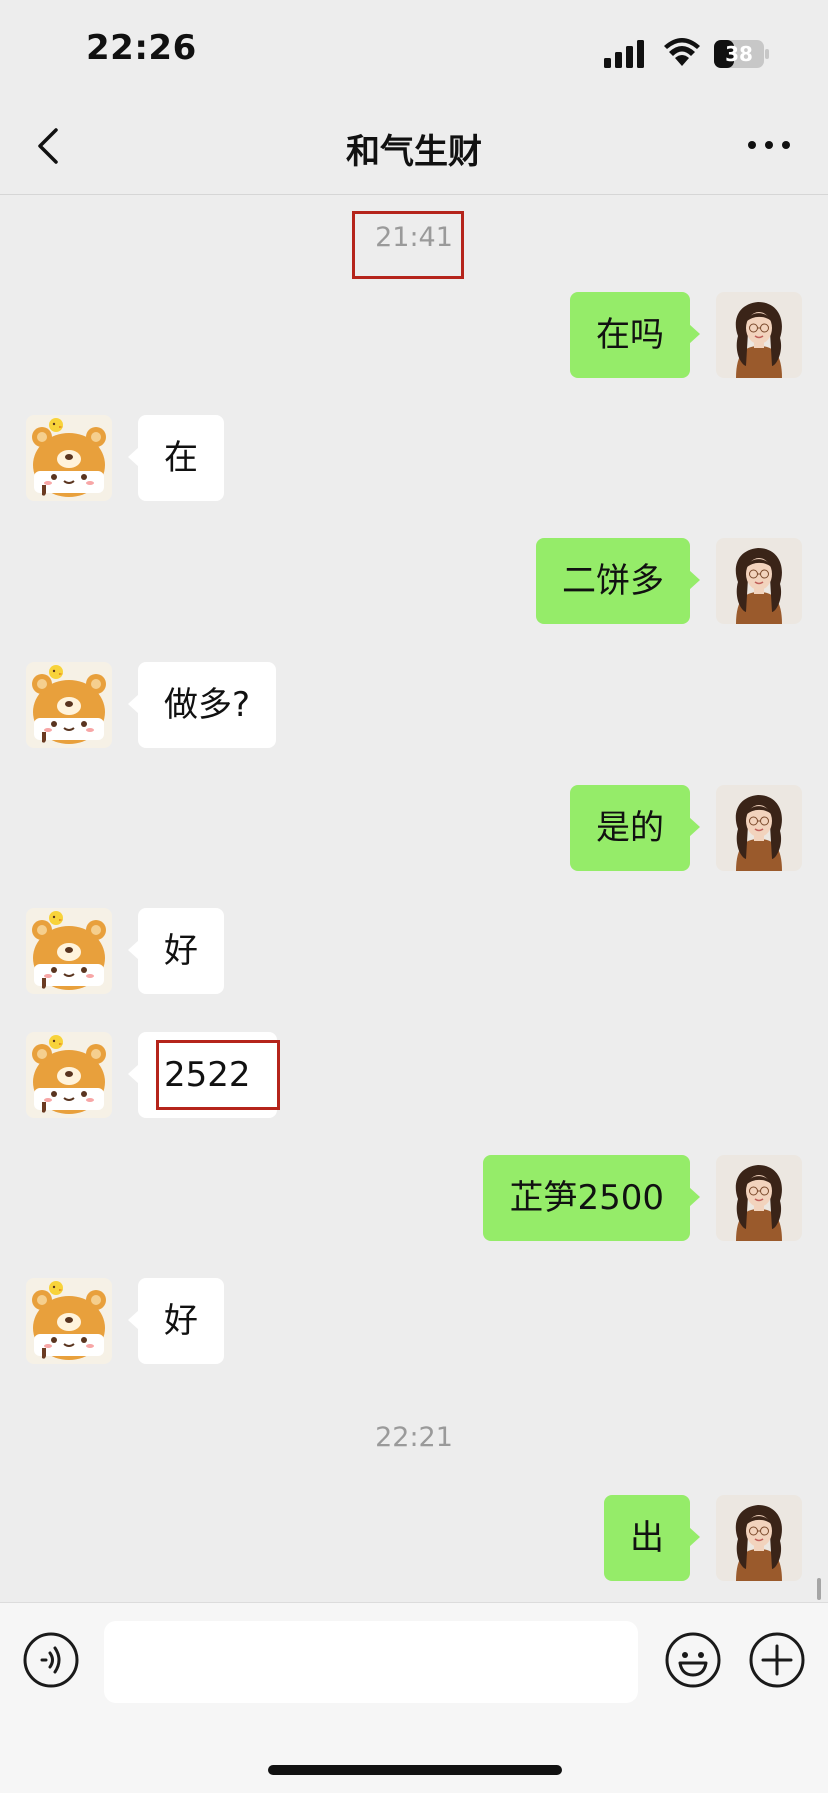 The width and height of the screenshot is (828, 1793). What do you see at coordinates (51, 1660) in the screenshot?
I see `voice-icon` at bounding box center [51, 1660].